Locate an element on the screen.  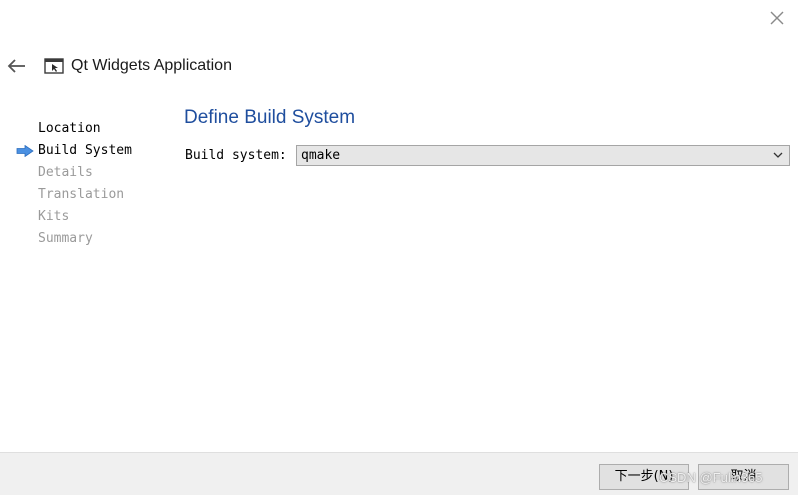
step-label: Location is located at coordinates (69, 128).